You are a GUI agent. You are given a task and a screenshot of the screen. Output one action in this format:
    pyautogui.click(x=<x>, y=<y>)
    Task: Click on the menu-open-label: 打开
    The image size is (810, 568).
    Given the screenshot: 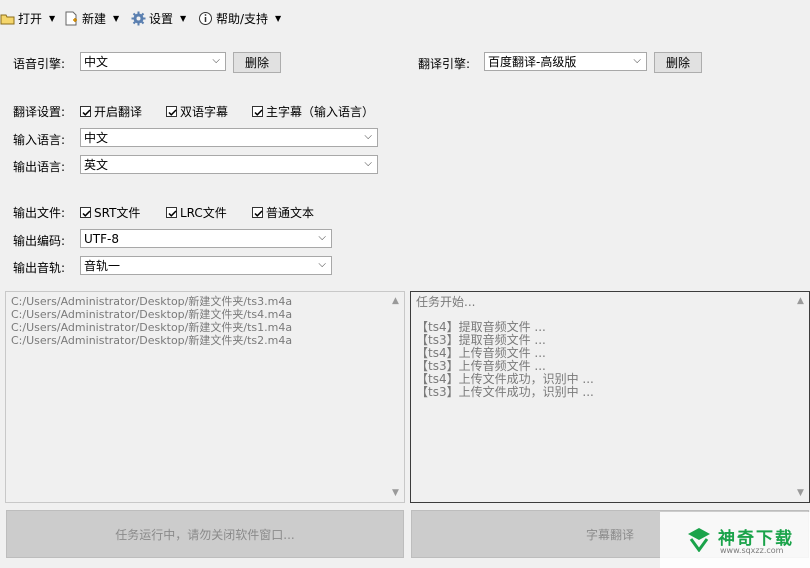 What is the action you would take?
    pyautogui.click(x=30, y=18)
    